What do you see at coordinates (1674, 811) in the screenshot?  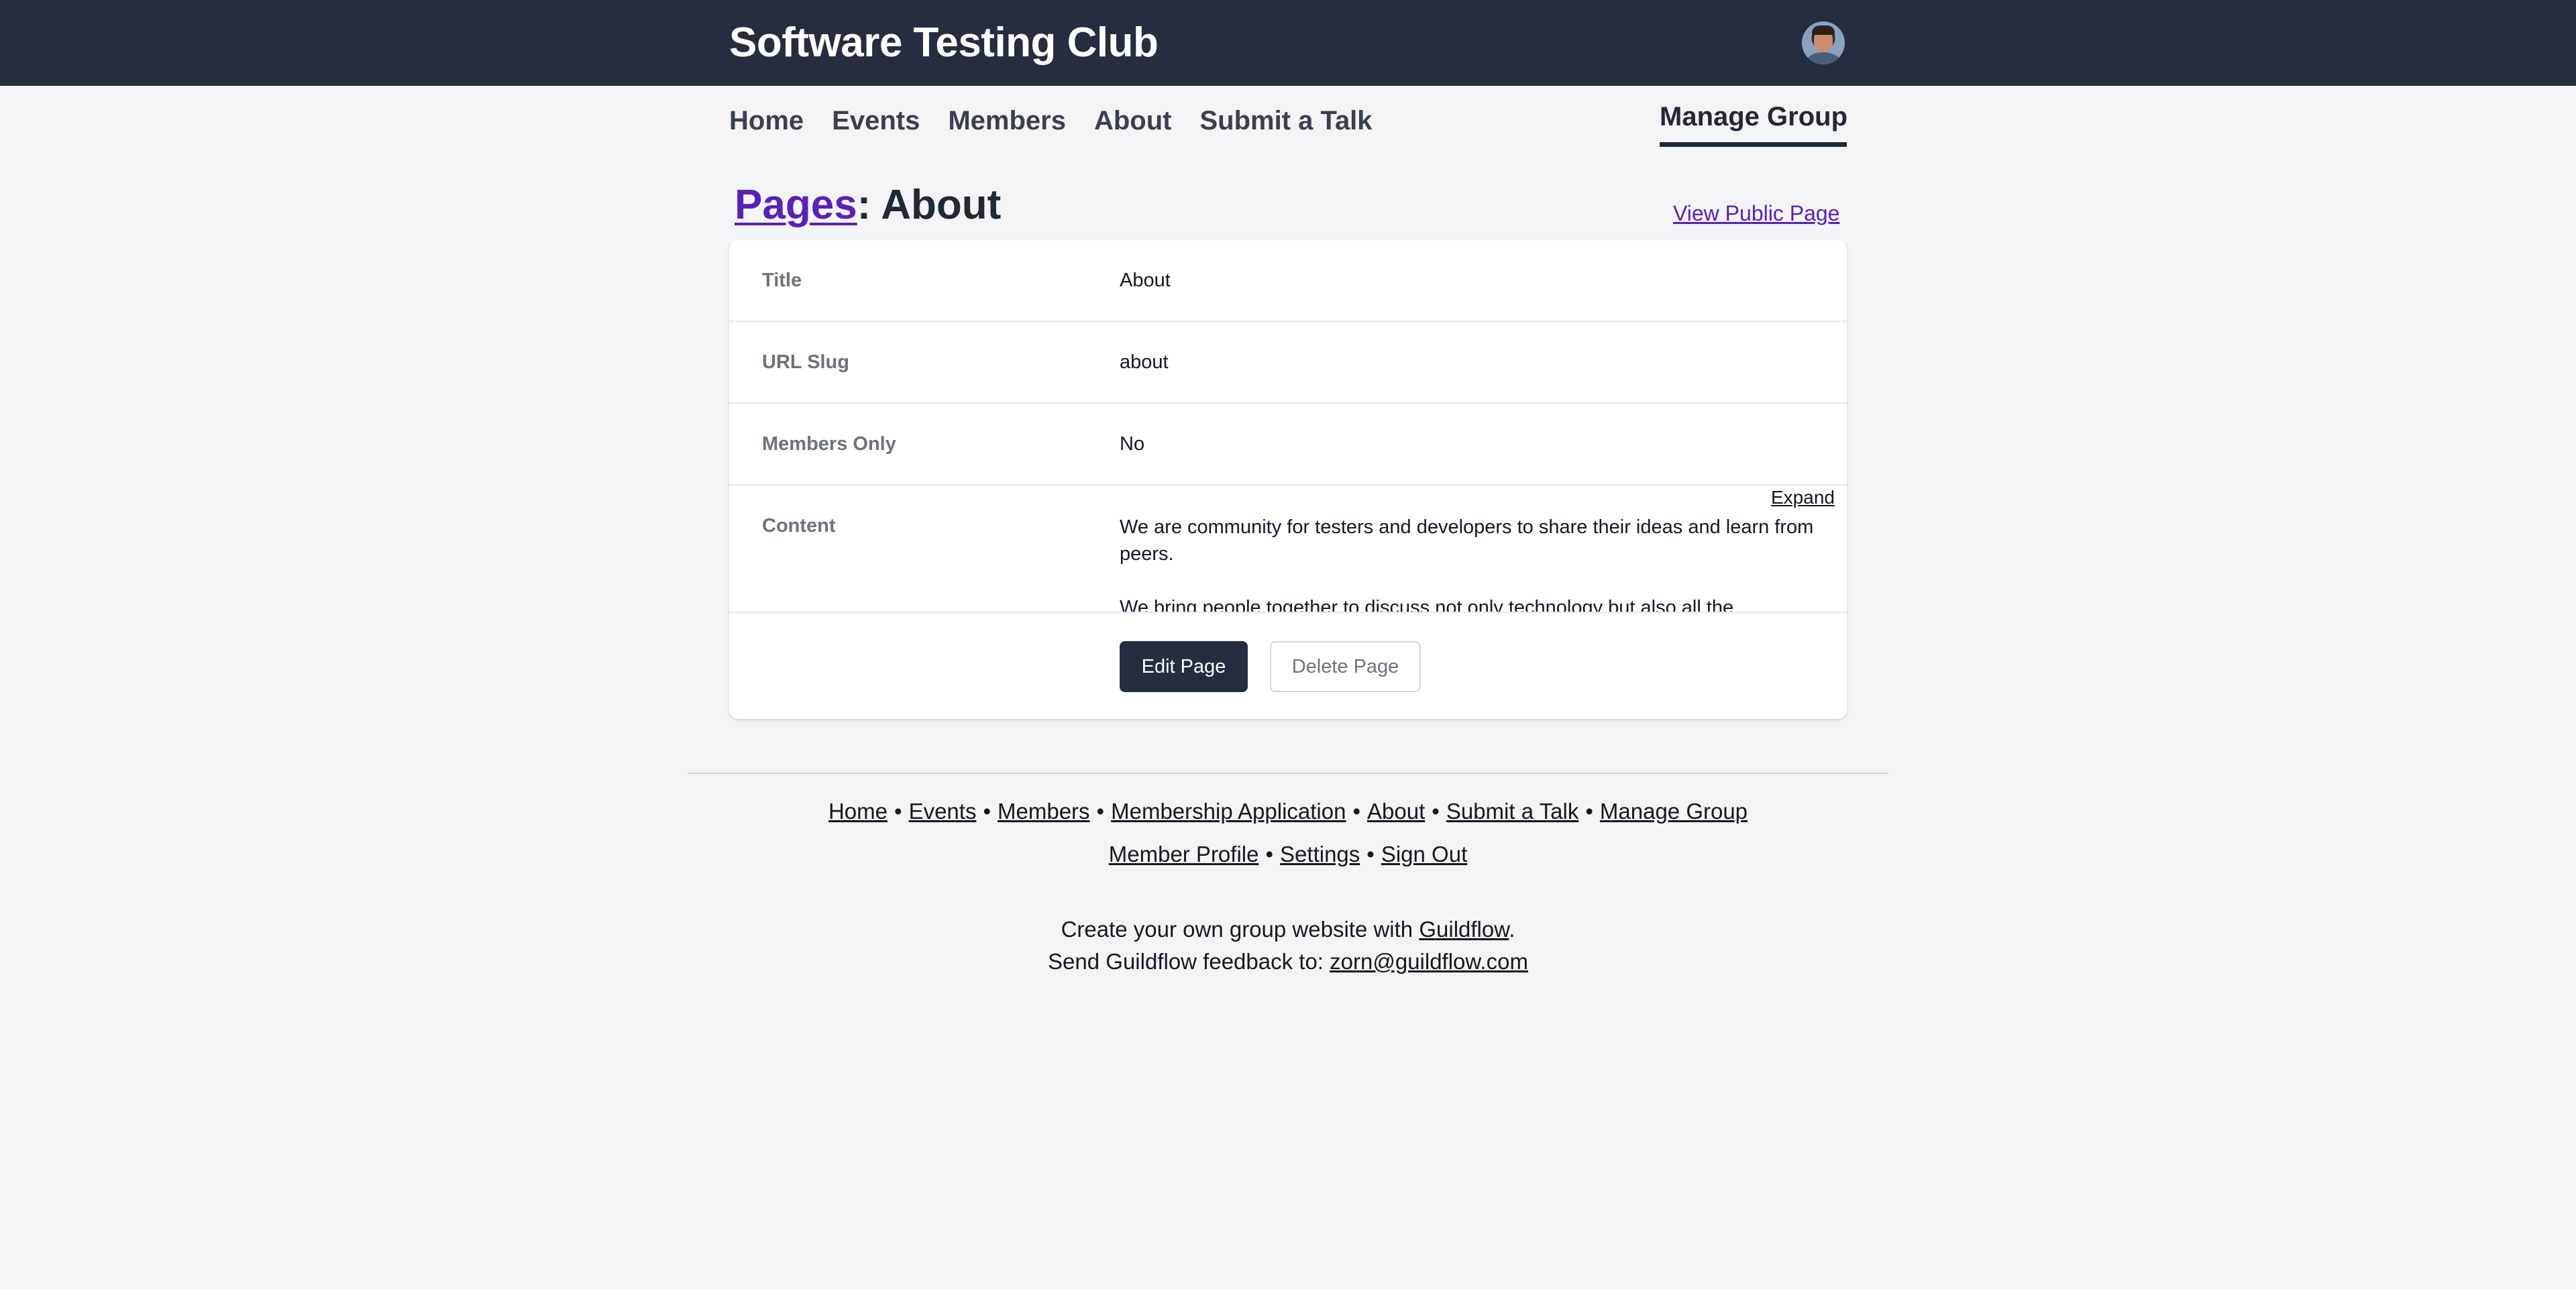 I see `footer-link-manage-group: Manage Group` at bounding box center [1674, 811].